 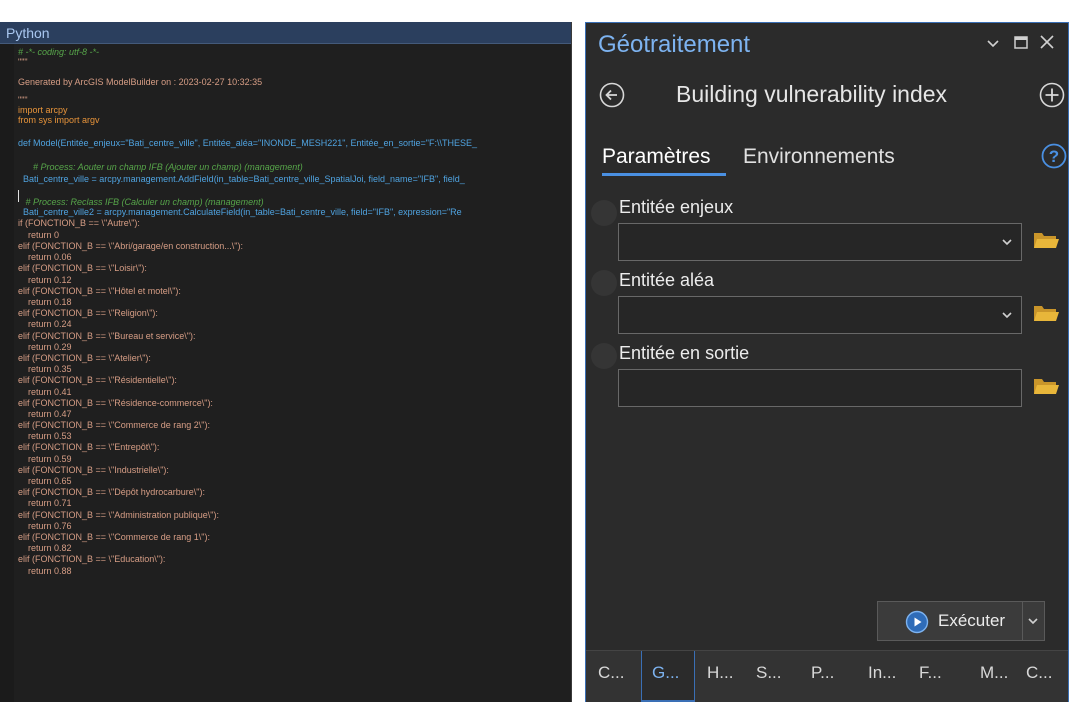 I want to click on run-options-dropdown, so click(x=1033, y=621).